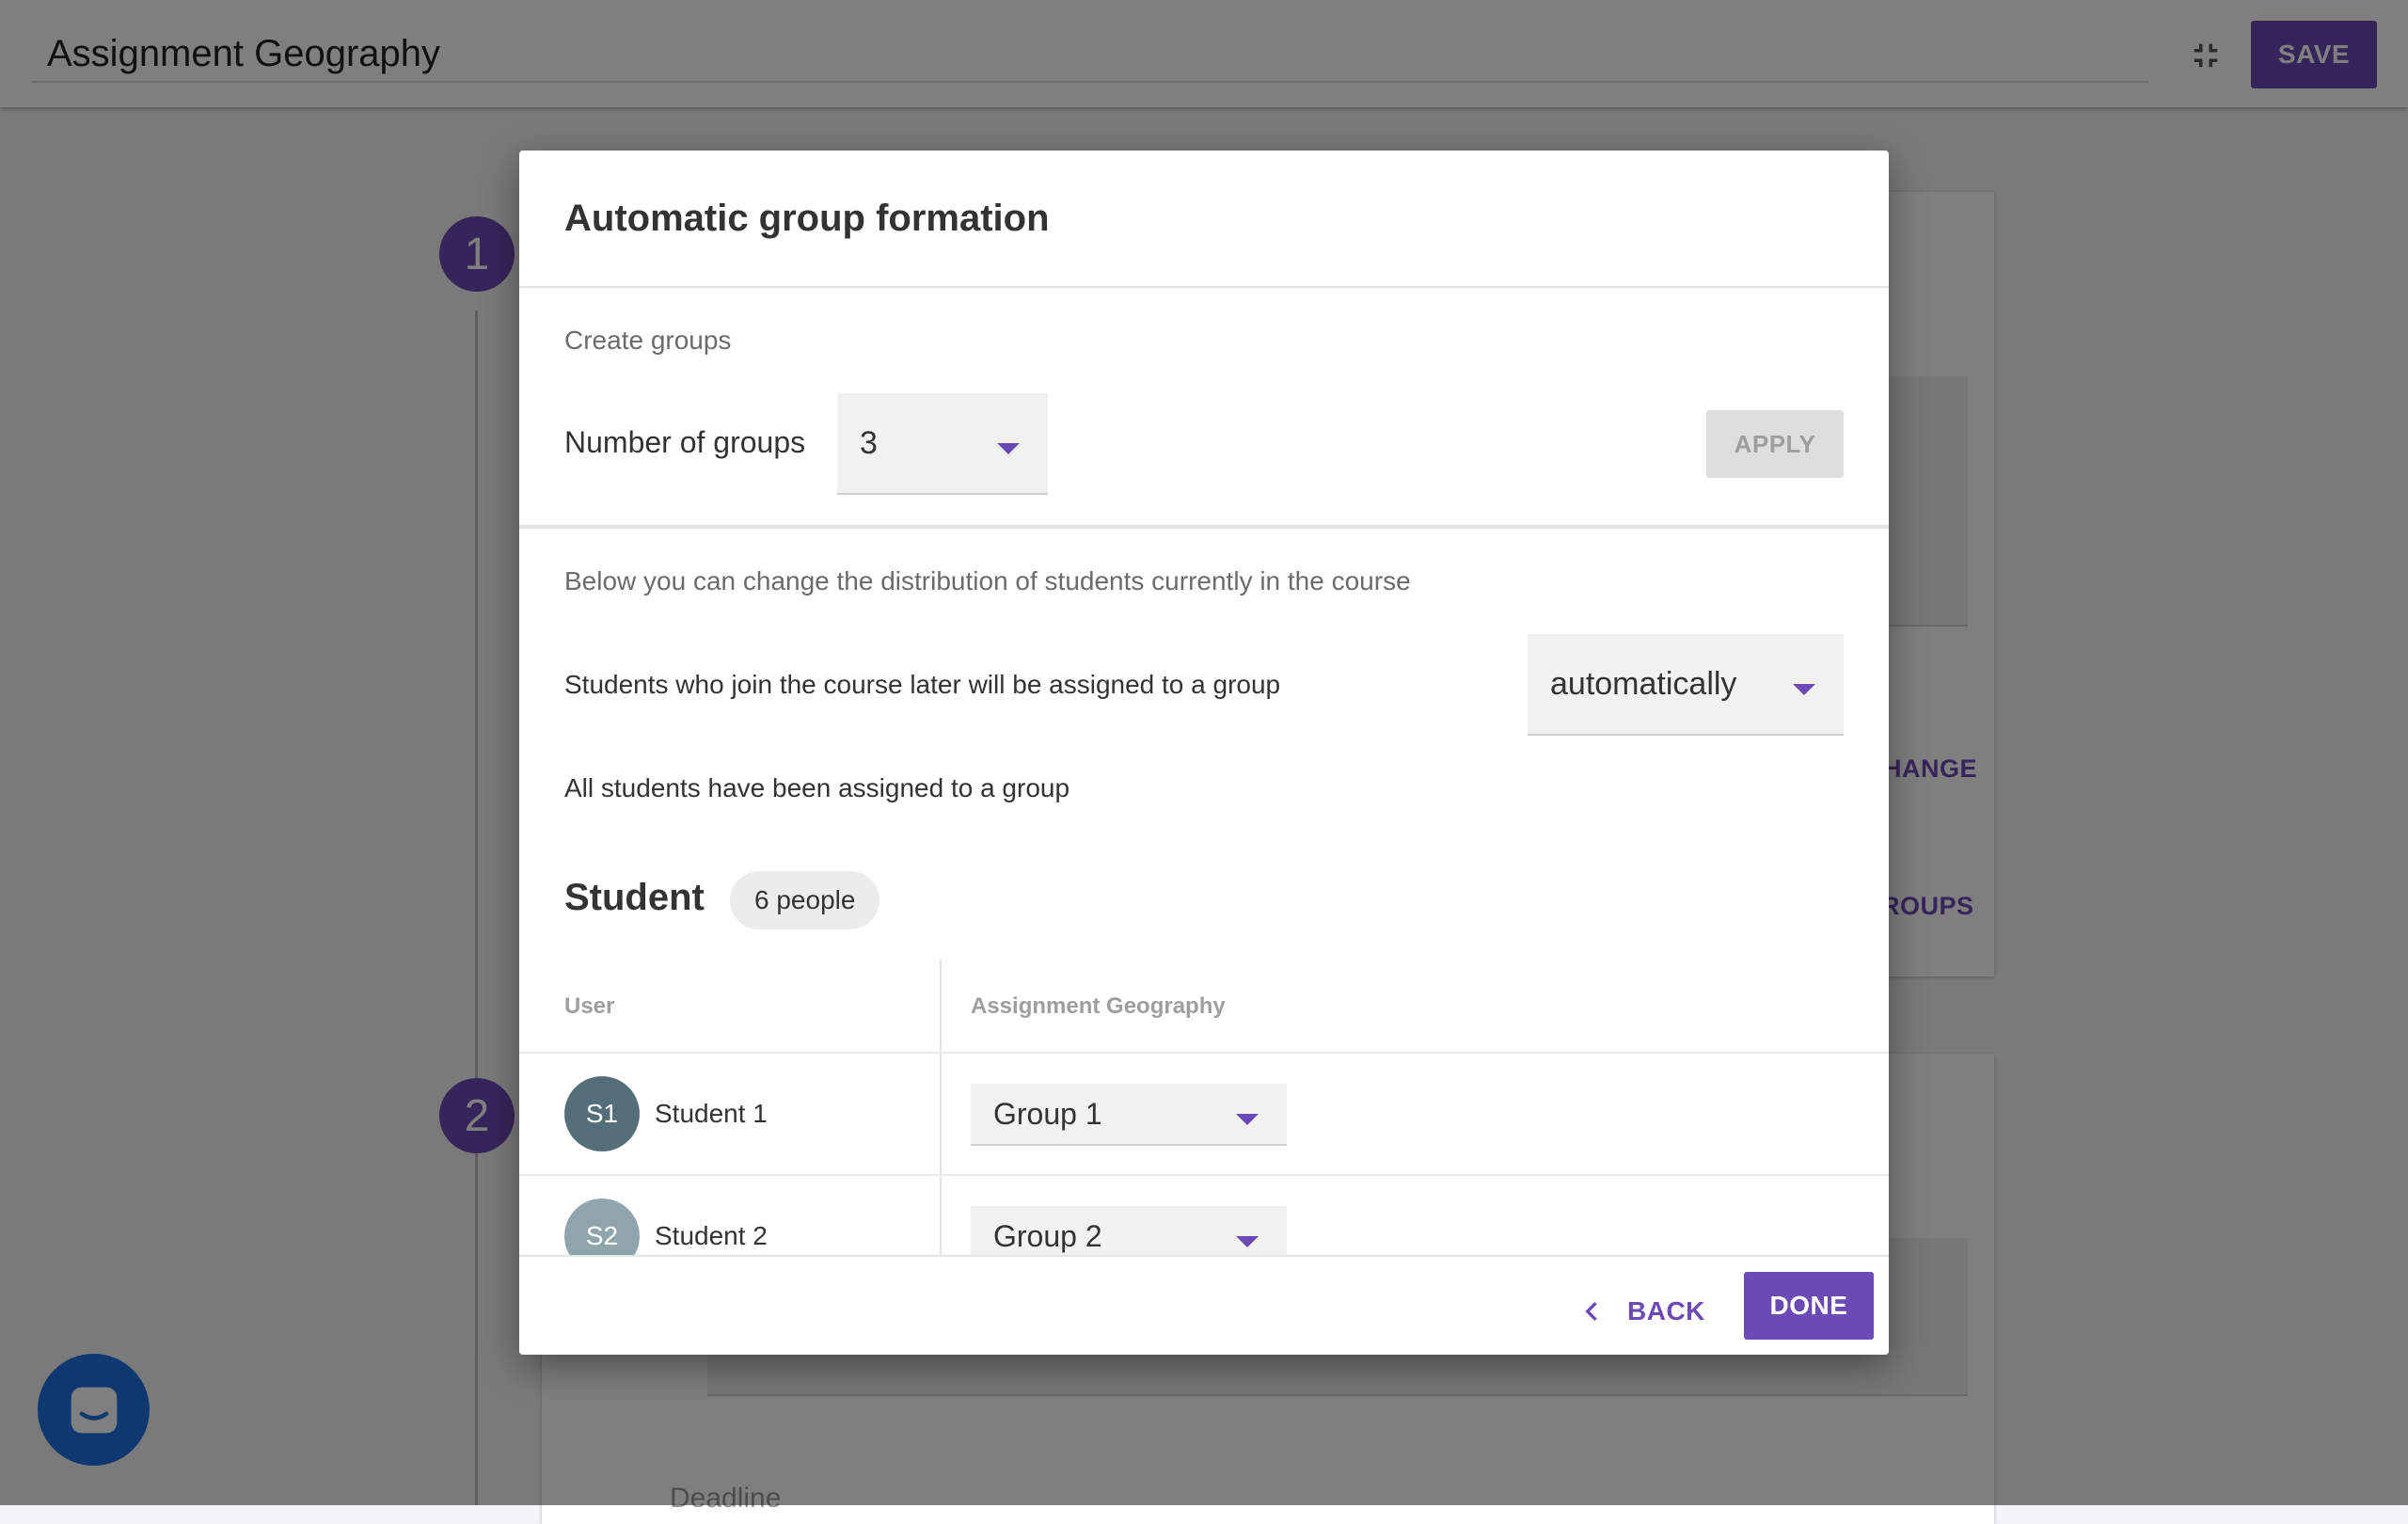  Describe the element at coordinates (1048, 1235) in the screenshot. I see `group-value: Group 2` at that location.